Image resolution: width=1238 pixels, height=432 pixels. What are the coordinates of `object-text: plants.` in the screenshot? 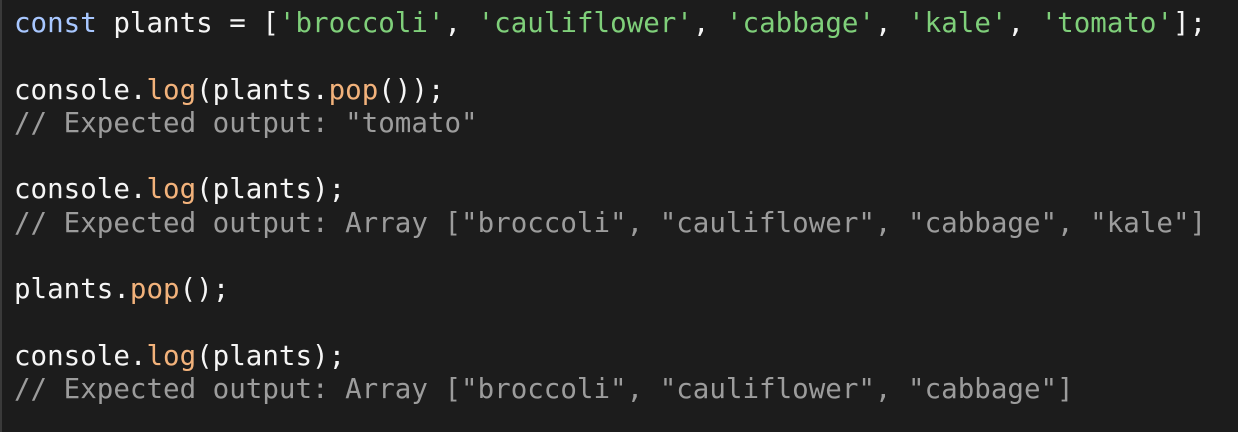 It's located at (72, 289).